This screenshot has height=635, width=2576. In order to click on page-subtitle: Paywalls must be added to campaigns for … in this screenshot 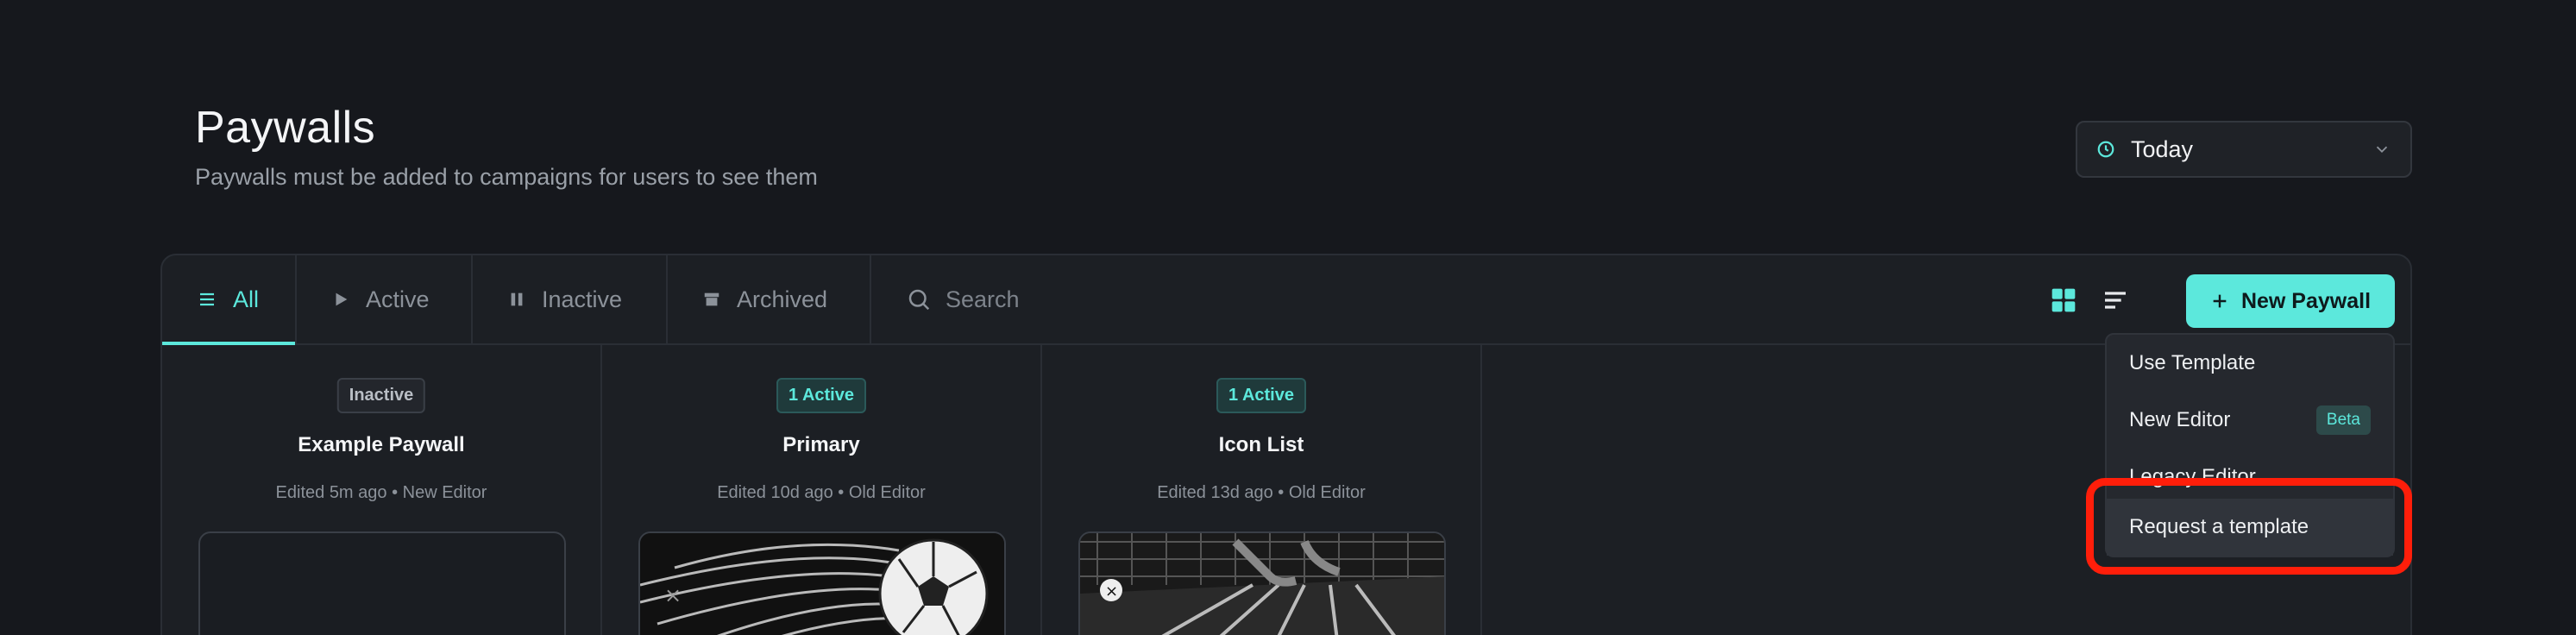, I will do `click(506, 177)`.